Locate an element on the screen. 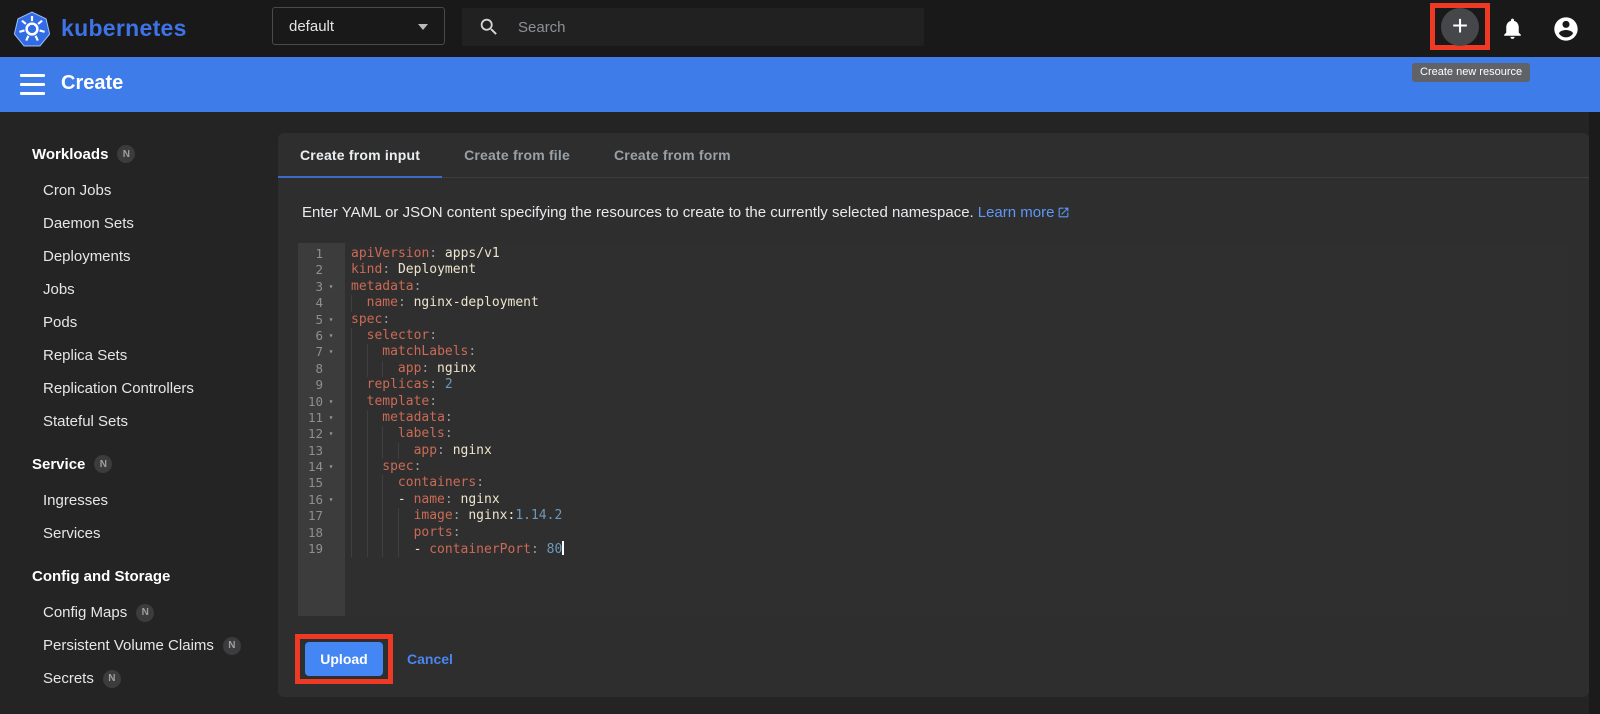 The height and width of the screenshot is (714, 1600). yaml-token-v: nginx is located at coordinates (453, 368).